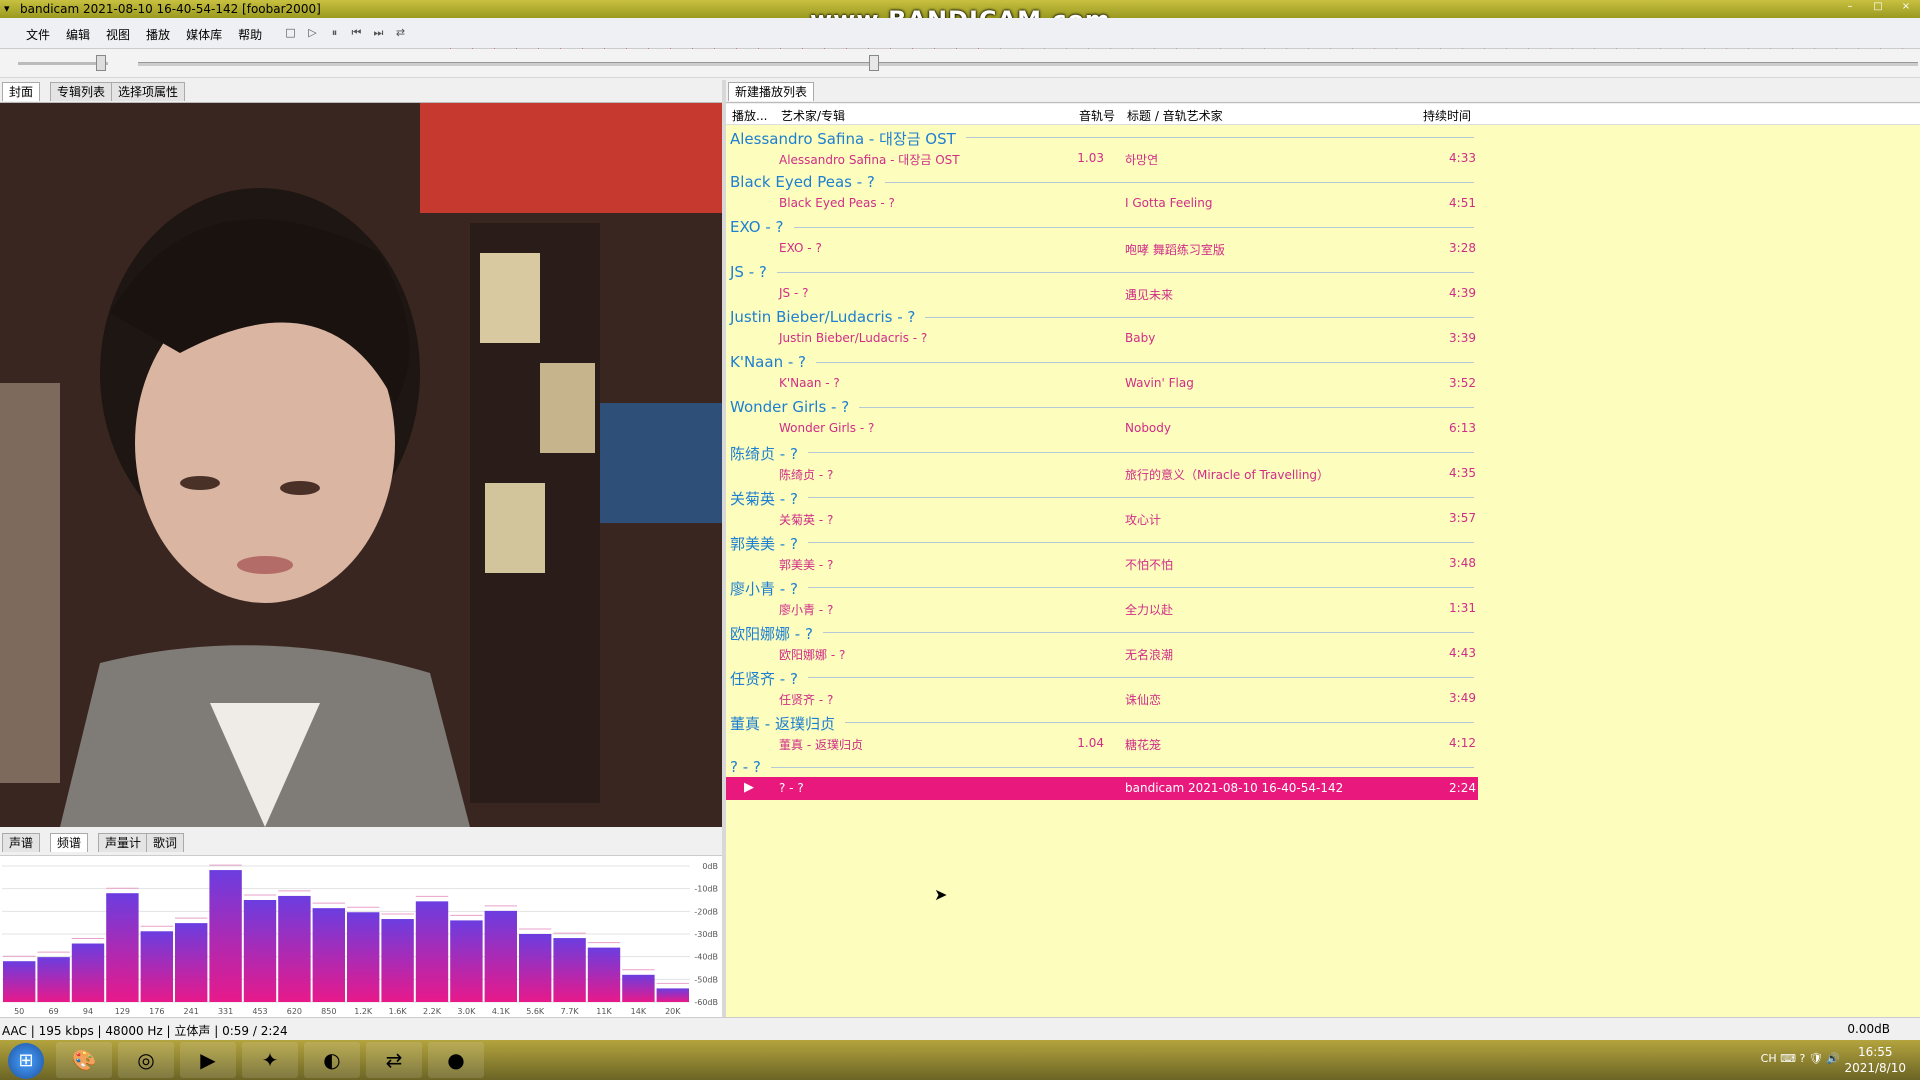  What do you see at coordinates (1159, 383) in the screenshot?
I see `track-title: Wavin' Flag` at bounding box center [1159, 383].